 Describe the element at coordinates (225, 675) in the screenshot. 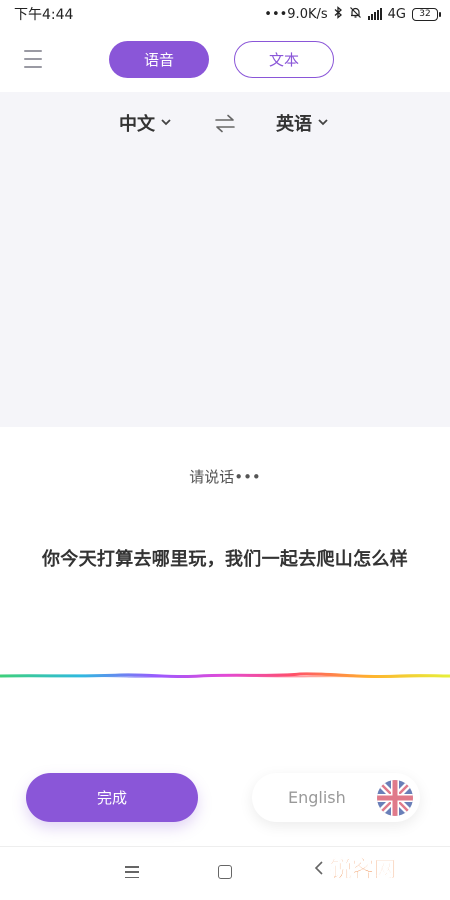

I see `voice-waveform` at that location.